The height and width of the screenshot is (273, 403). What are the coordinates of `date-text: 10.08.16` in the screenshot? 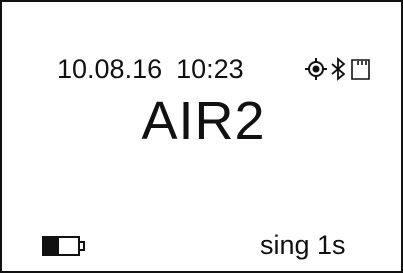 It's located at (110, 69).